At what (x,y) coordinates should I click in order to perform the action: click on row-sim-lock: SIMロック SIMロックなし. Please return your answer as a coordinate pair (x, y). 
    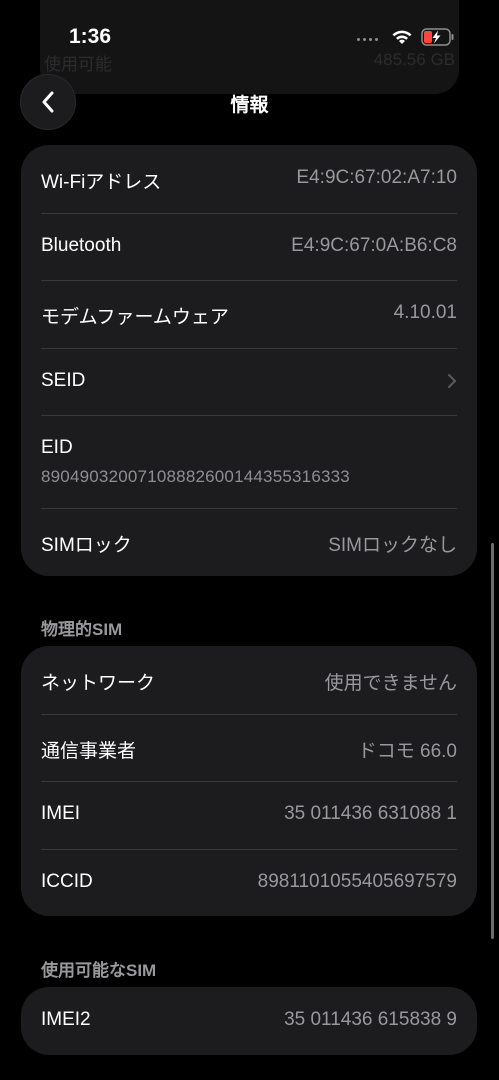
    Looking at the image, I should click on (249, 542).